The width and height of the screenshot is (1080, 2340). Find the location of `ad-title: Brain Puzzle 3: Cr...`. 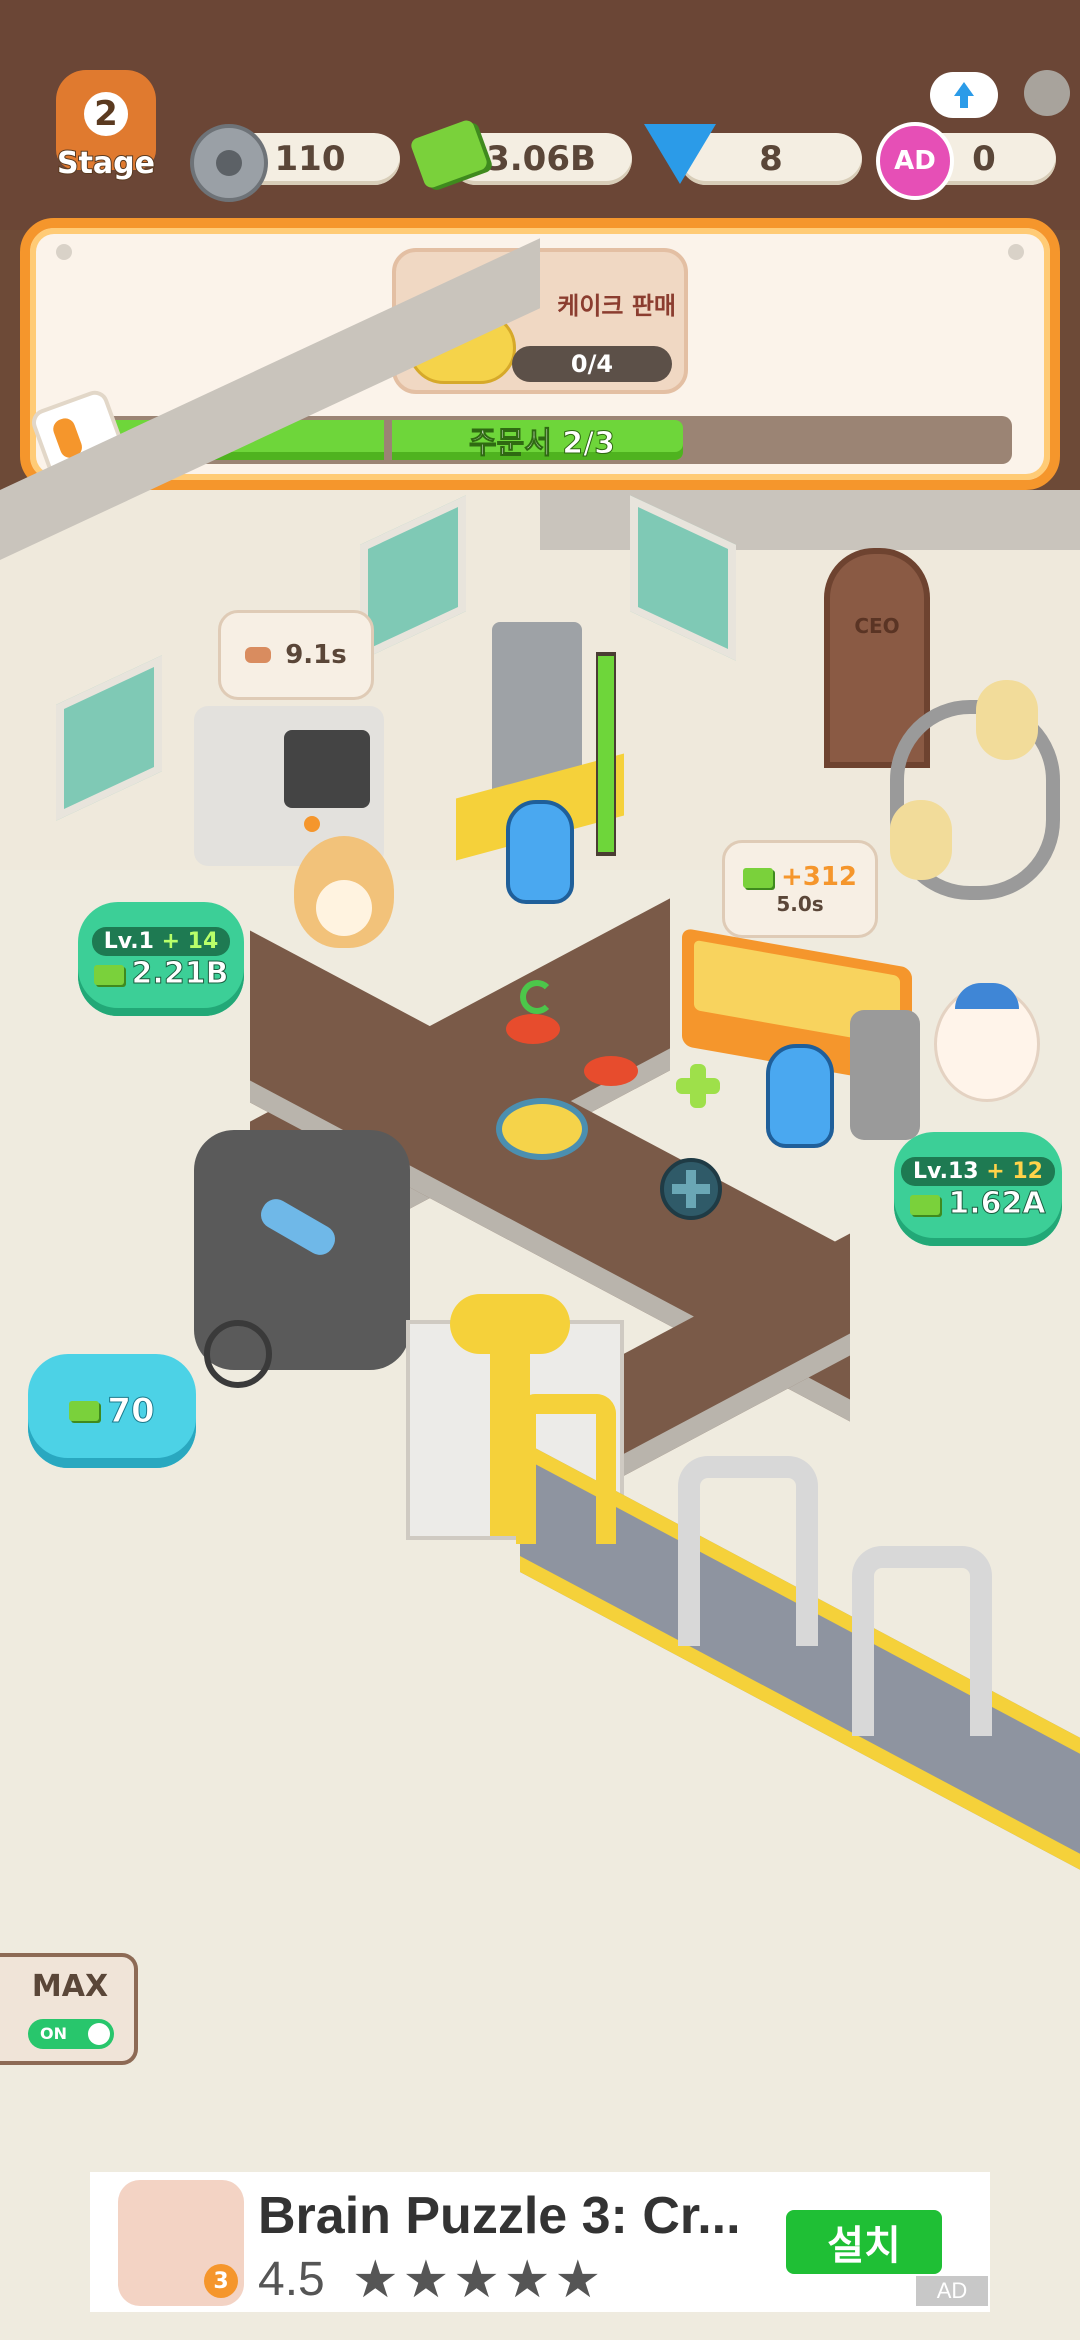

ad-title: Brain Puzzle 3: Cr... is located at coordinates (499, 2216).